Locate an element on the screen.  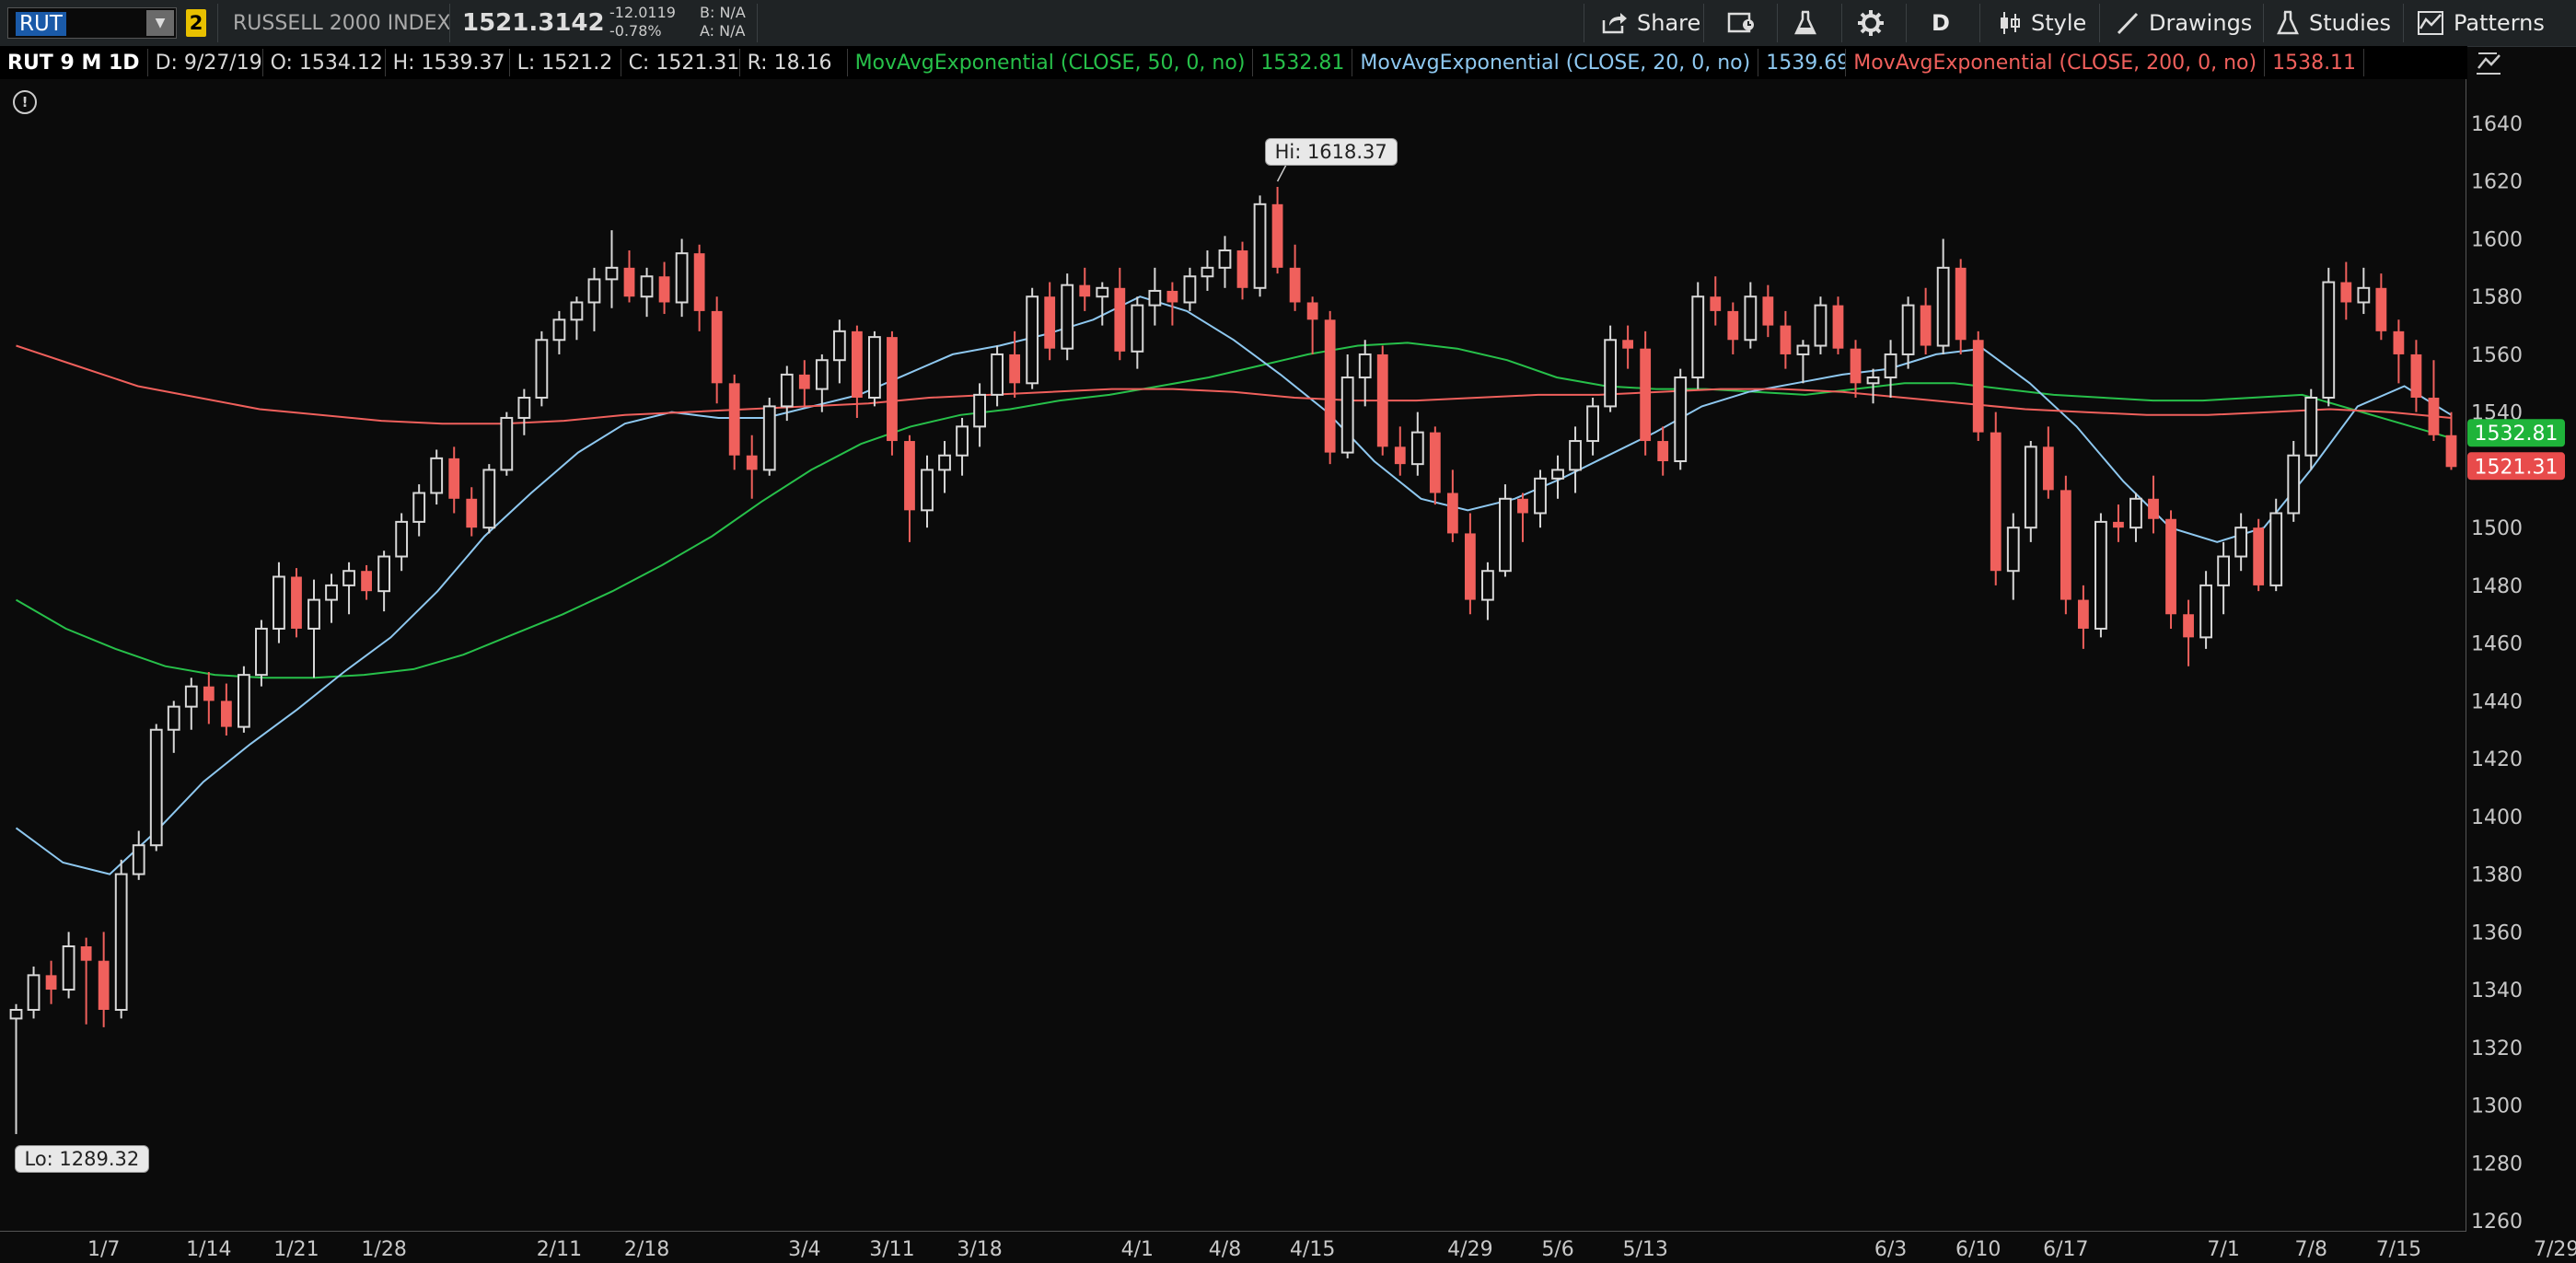
x-tick-label: 4/8 is located at coordinates (1225, 1249).